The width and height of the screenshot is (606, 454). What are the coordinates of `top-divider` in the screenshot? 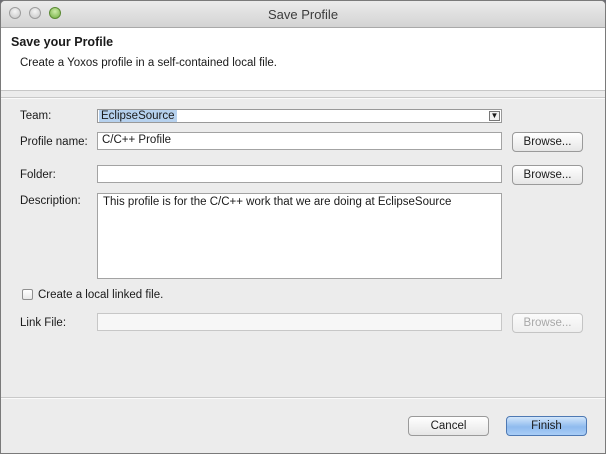 It's located at (303, 98).